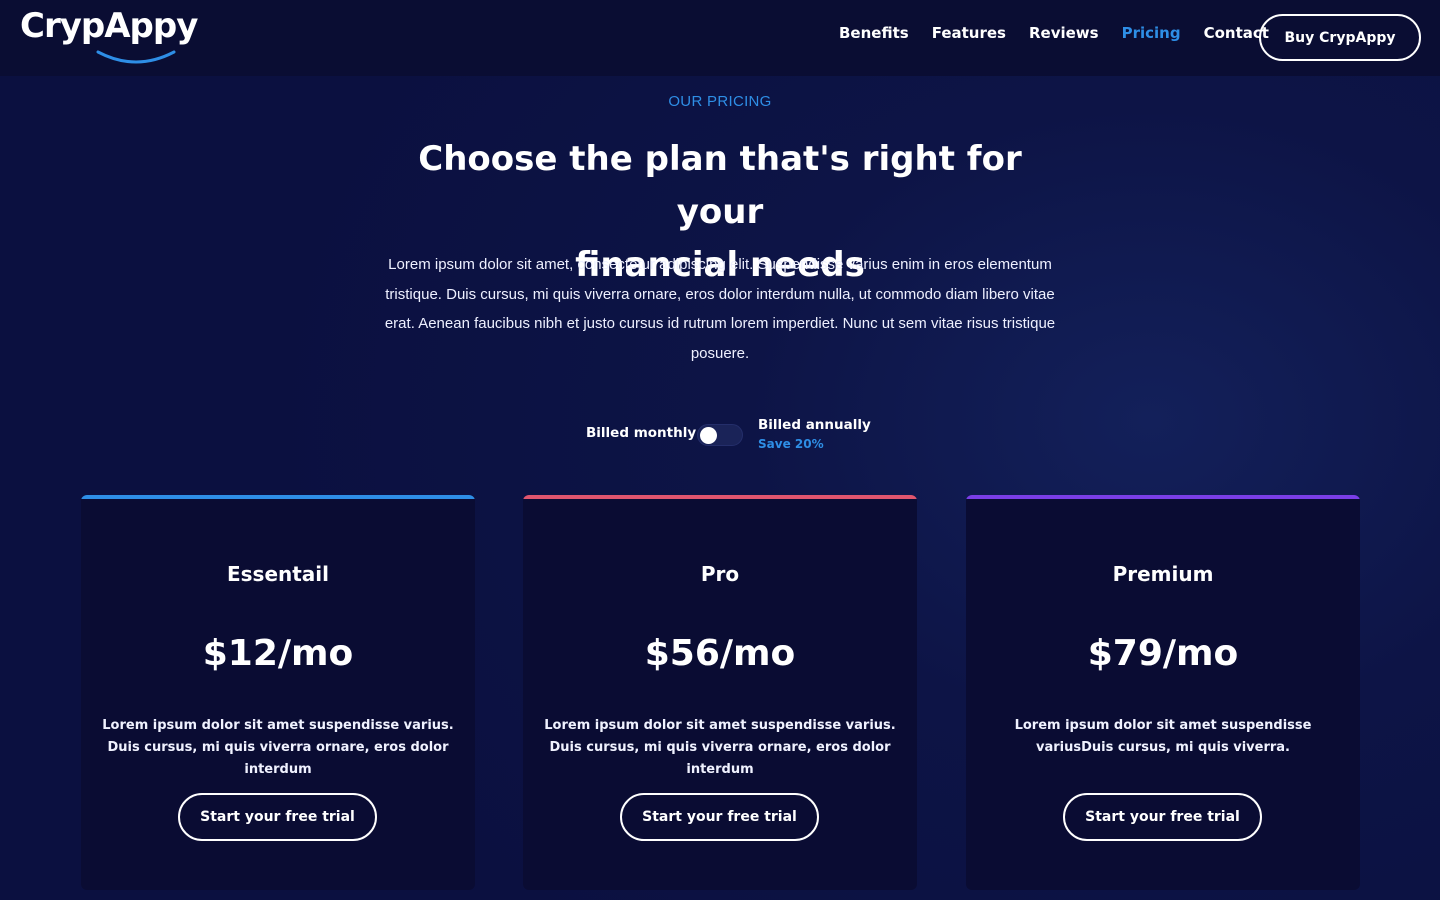 The width and height of the screenshot is (1440, 900). What do you see at coordinates (720, 101) in the screenshot?
I see `section-eyebrow: OUR PRICING` at bounding box center [720, 101].